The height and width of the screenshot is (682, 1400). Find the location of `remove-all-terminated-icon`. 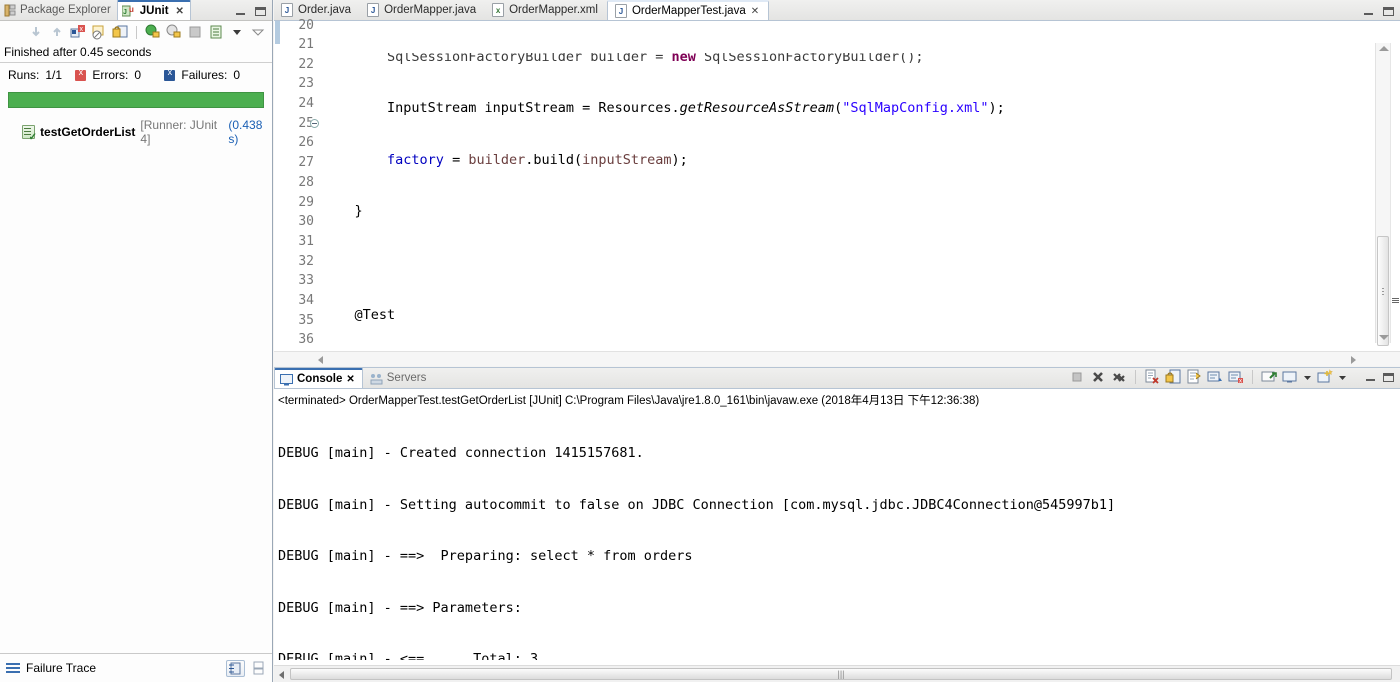

remove-all-terminated-icon is located at coordinates (1119, 377).